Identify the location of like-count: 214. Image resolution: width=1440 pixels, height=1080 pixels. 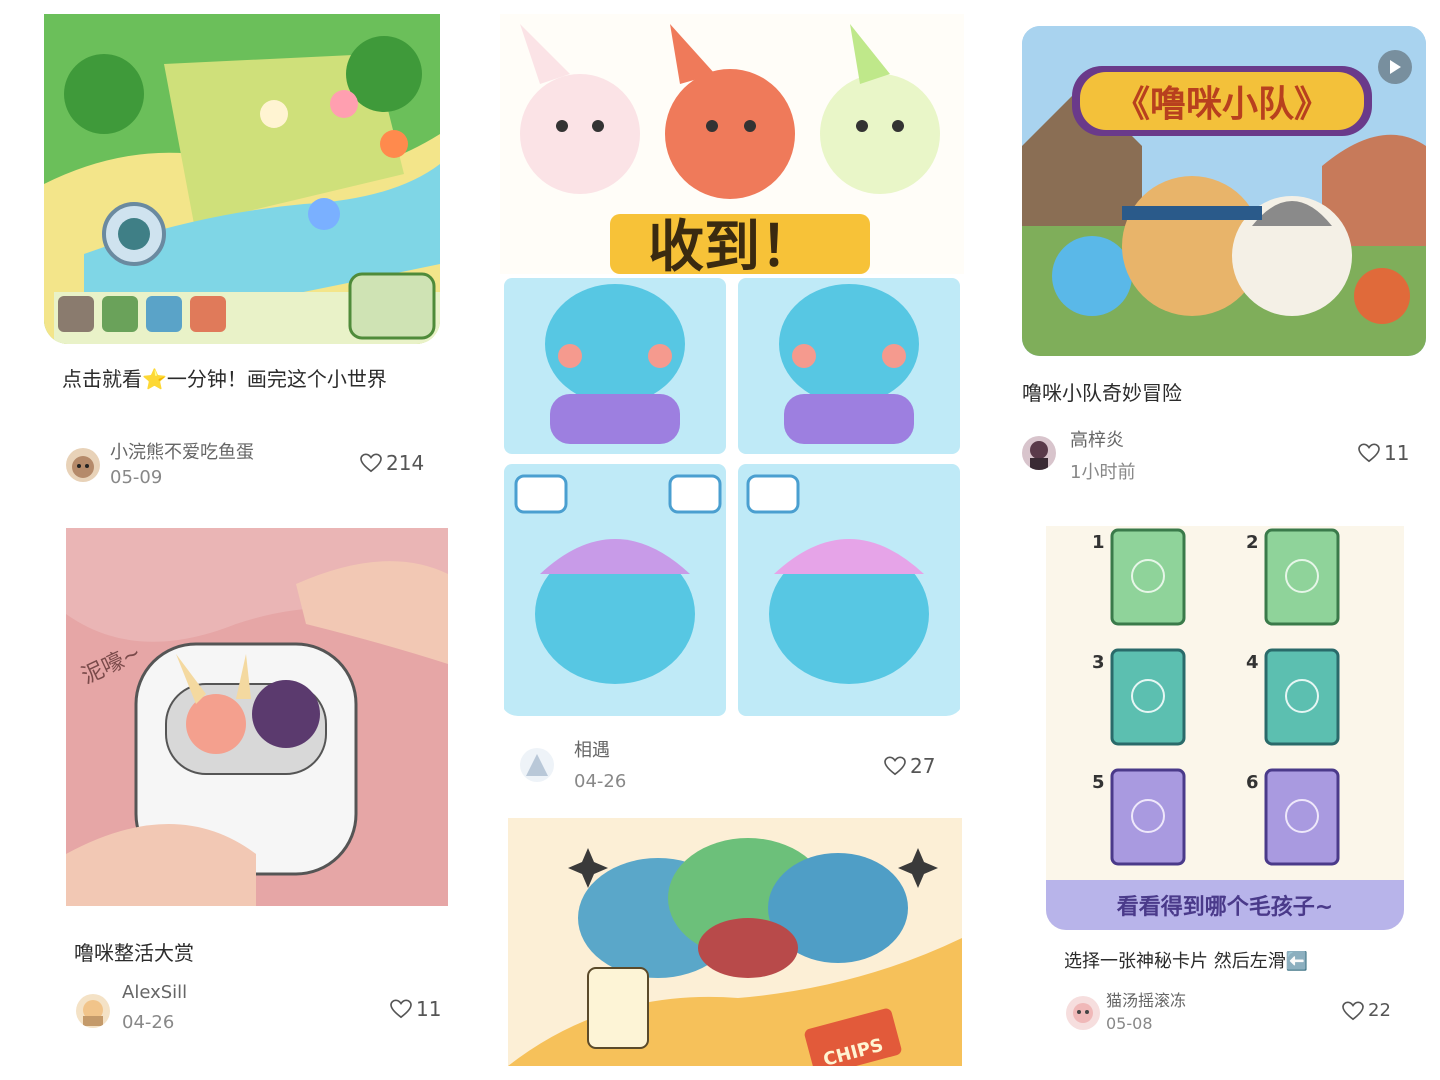
(405, 463).